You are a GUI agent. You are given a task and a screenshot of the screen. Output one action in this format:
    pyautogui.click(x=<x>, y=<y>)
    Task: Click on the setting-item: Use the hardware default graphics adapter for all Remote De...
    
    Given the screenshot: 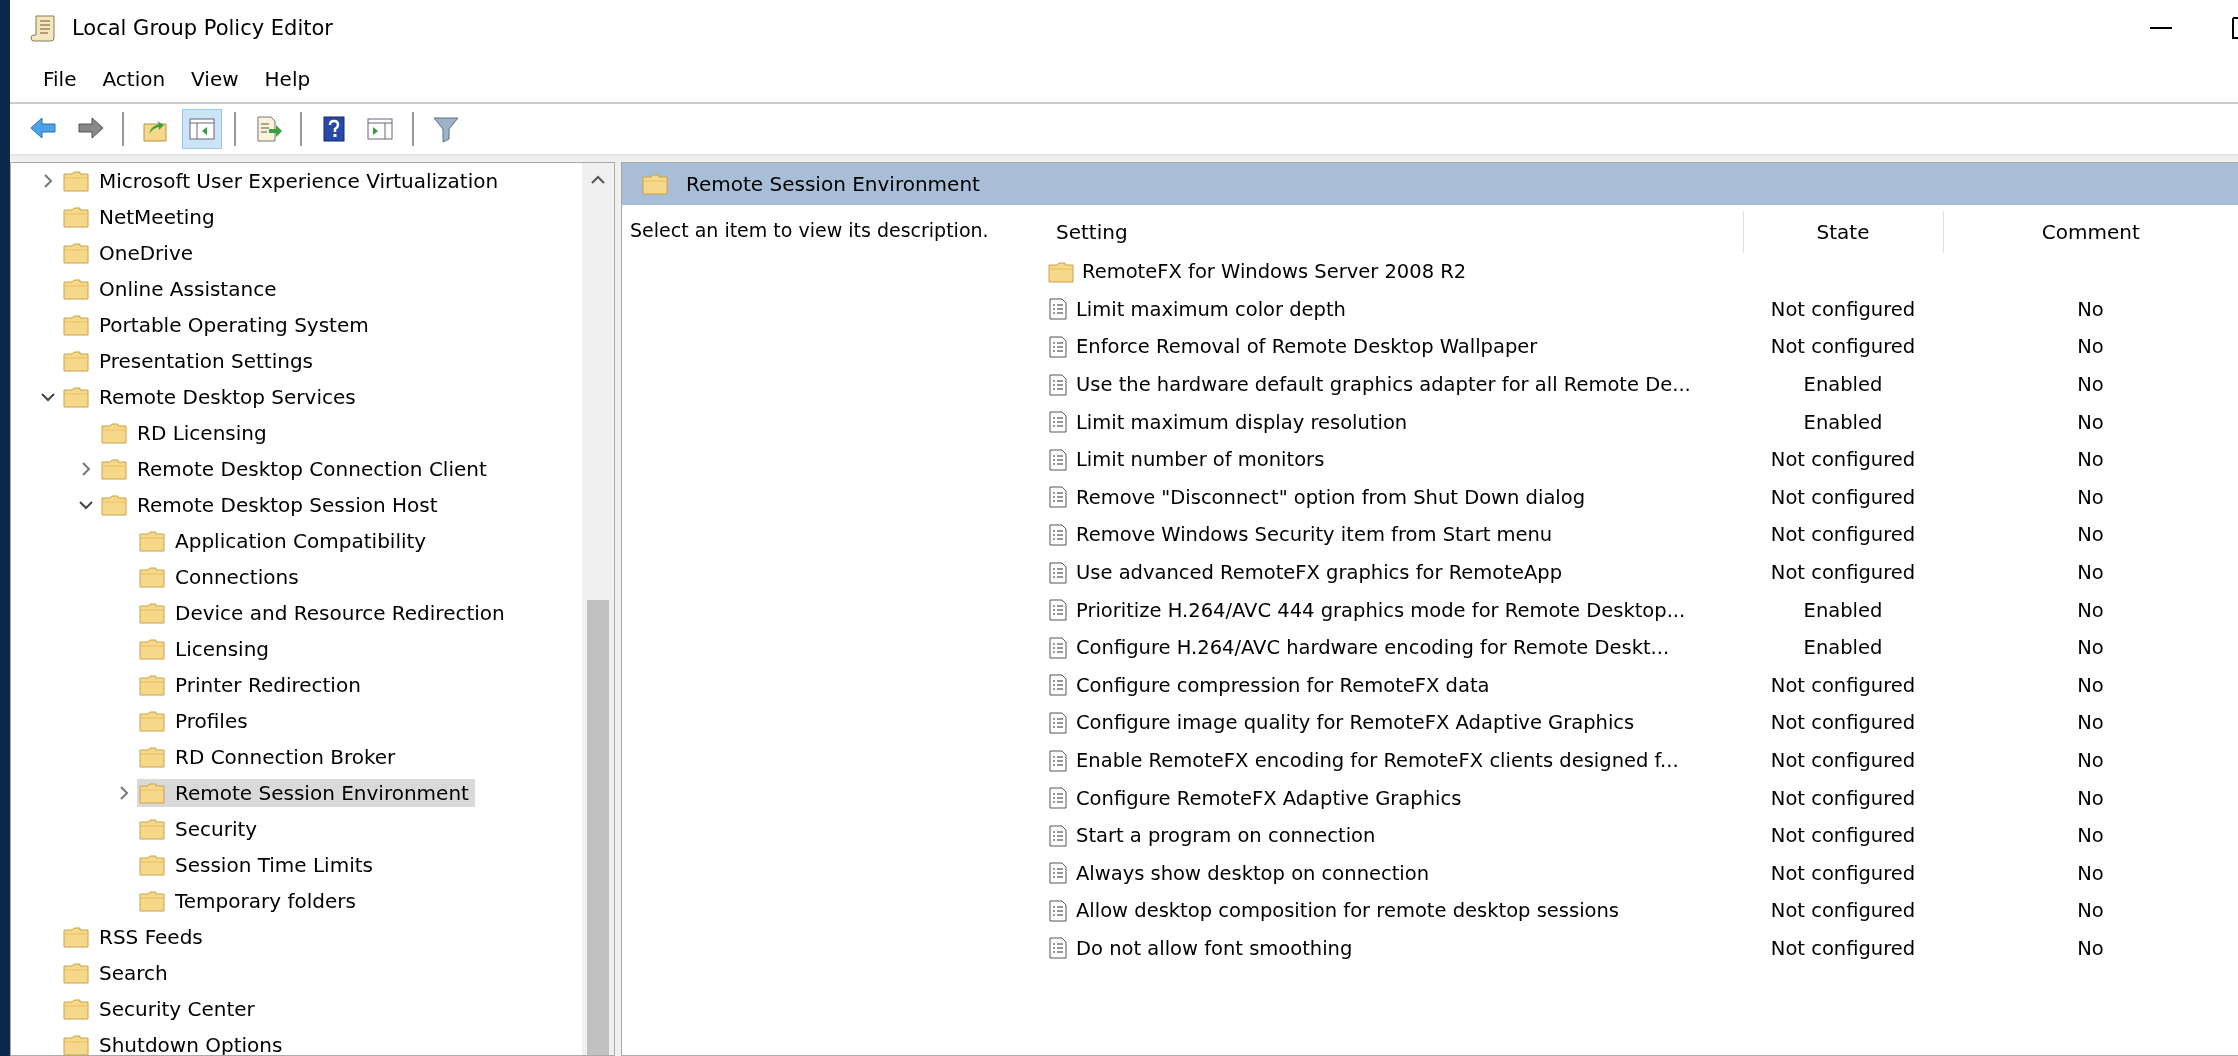 What is the action you would take?
    pyautogui.click(x=1391, y=385)
    